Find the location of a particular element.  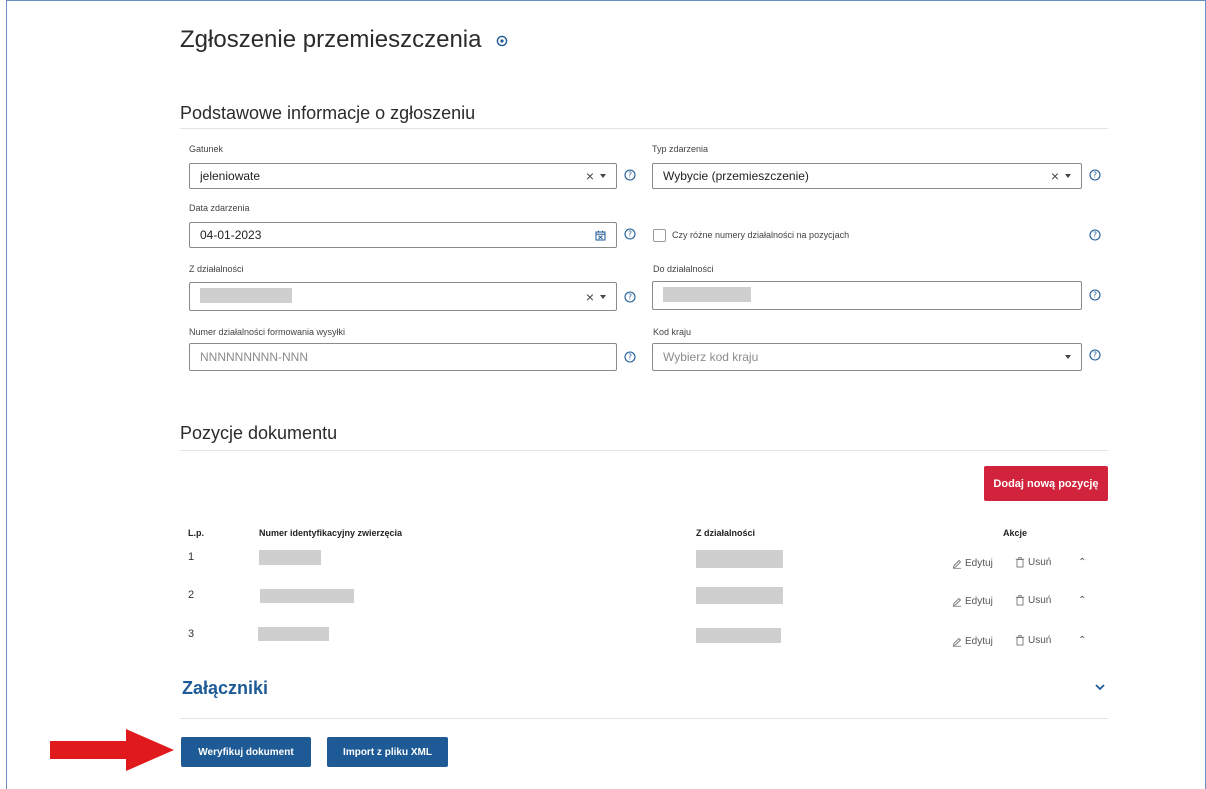

basic-section-title: Podstawowe informacje o zgłoszeniu is located at coordinates (328, 113).